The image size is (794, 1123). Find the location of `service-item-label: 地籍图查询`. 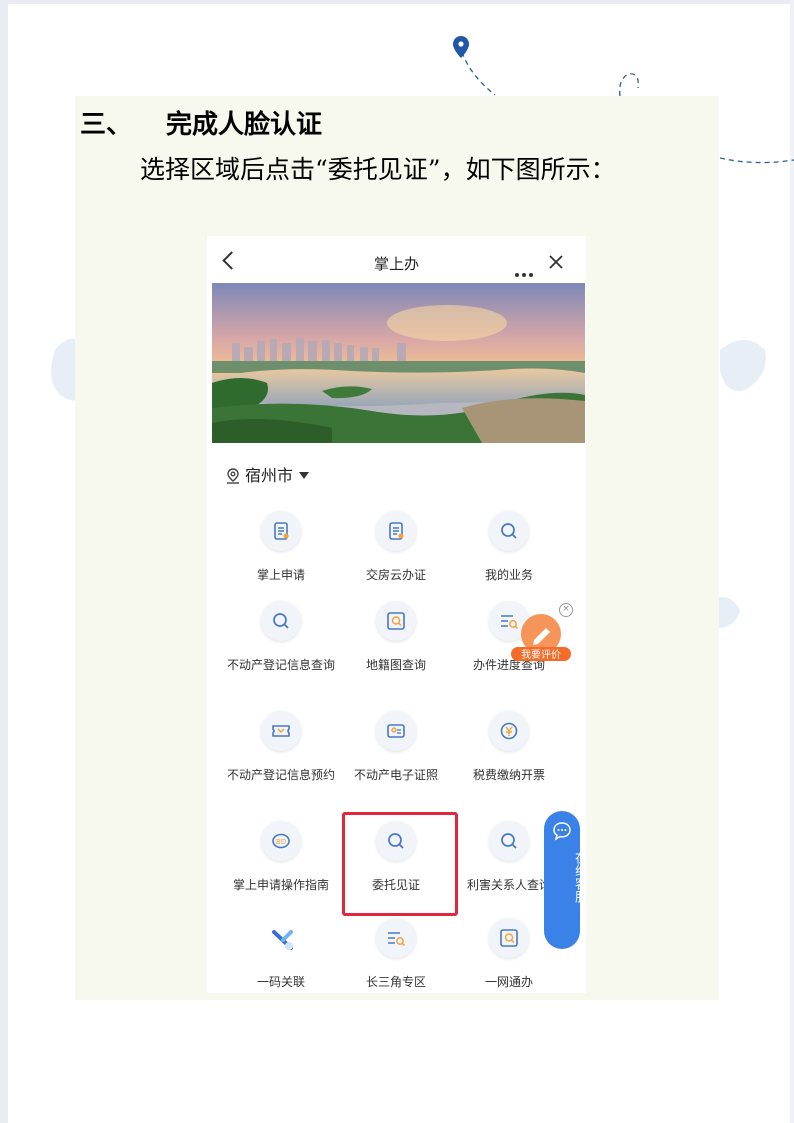

service-item-label: 地籍图查询 is located at coordinates (395, 665).